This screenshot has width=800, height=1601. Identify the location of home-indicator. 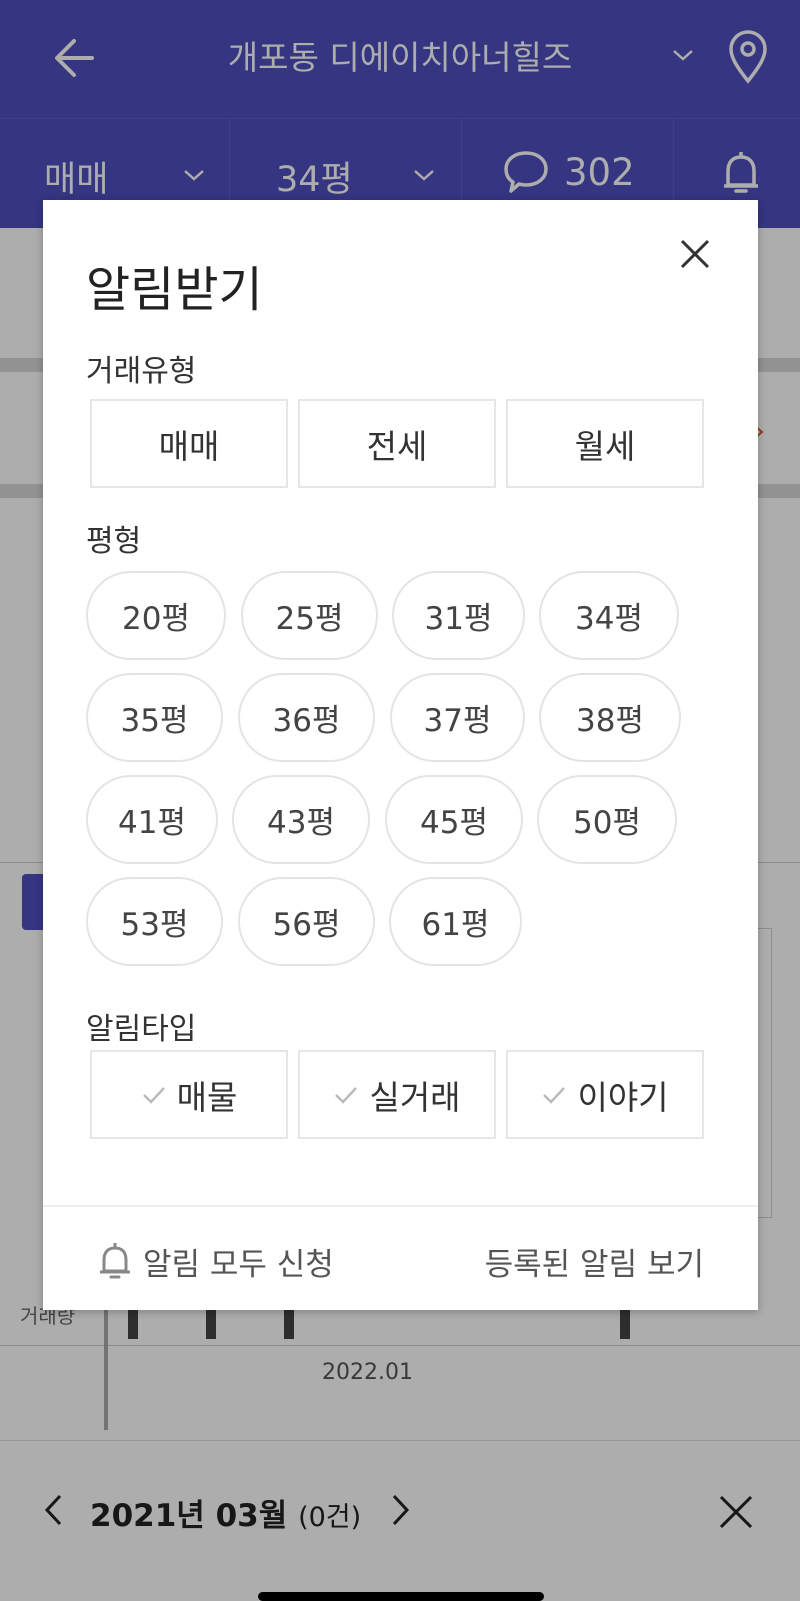
(401, 1596).